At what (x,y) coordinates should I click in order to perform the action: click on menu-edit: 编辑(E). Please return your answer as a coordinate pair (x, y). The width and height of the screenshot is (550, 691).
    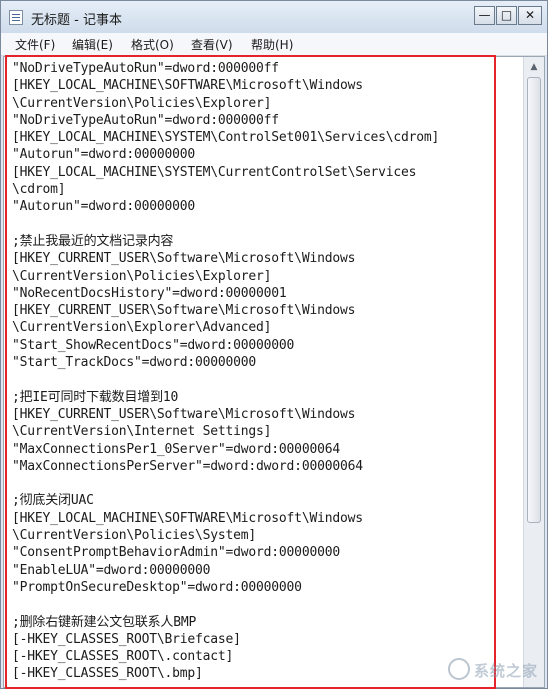
    Looking at the image, I should click on (92, 44).